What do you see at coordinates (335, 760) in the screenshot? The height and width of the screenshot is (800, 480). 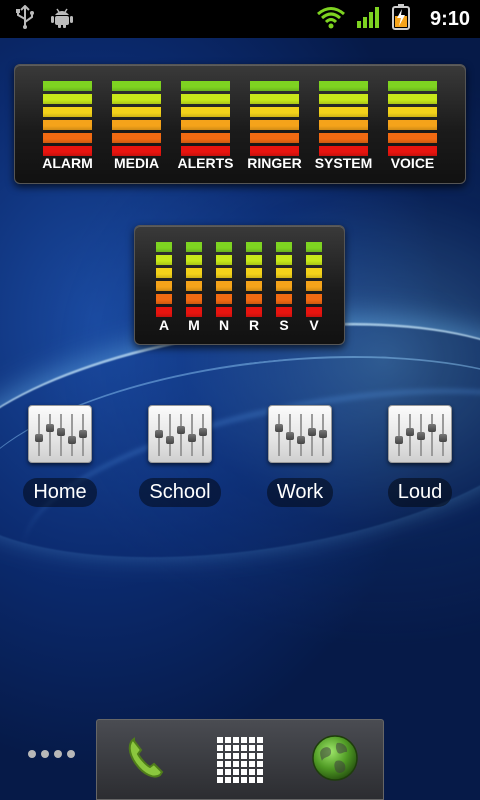 I see `browser-globe-icon` at bounding box center [335, 760].